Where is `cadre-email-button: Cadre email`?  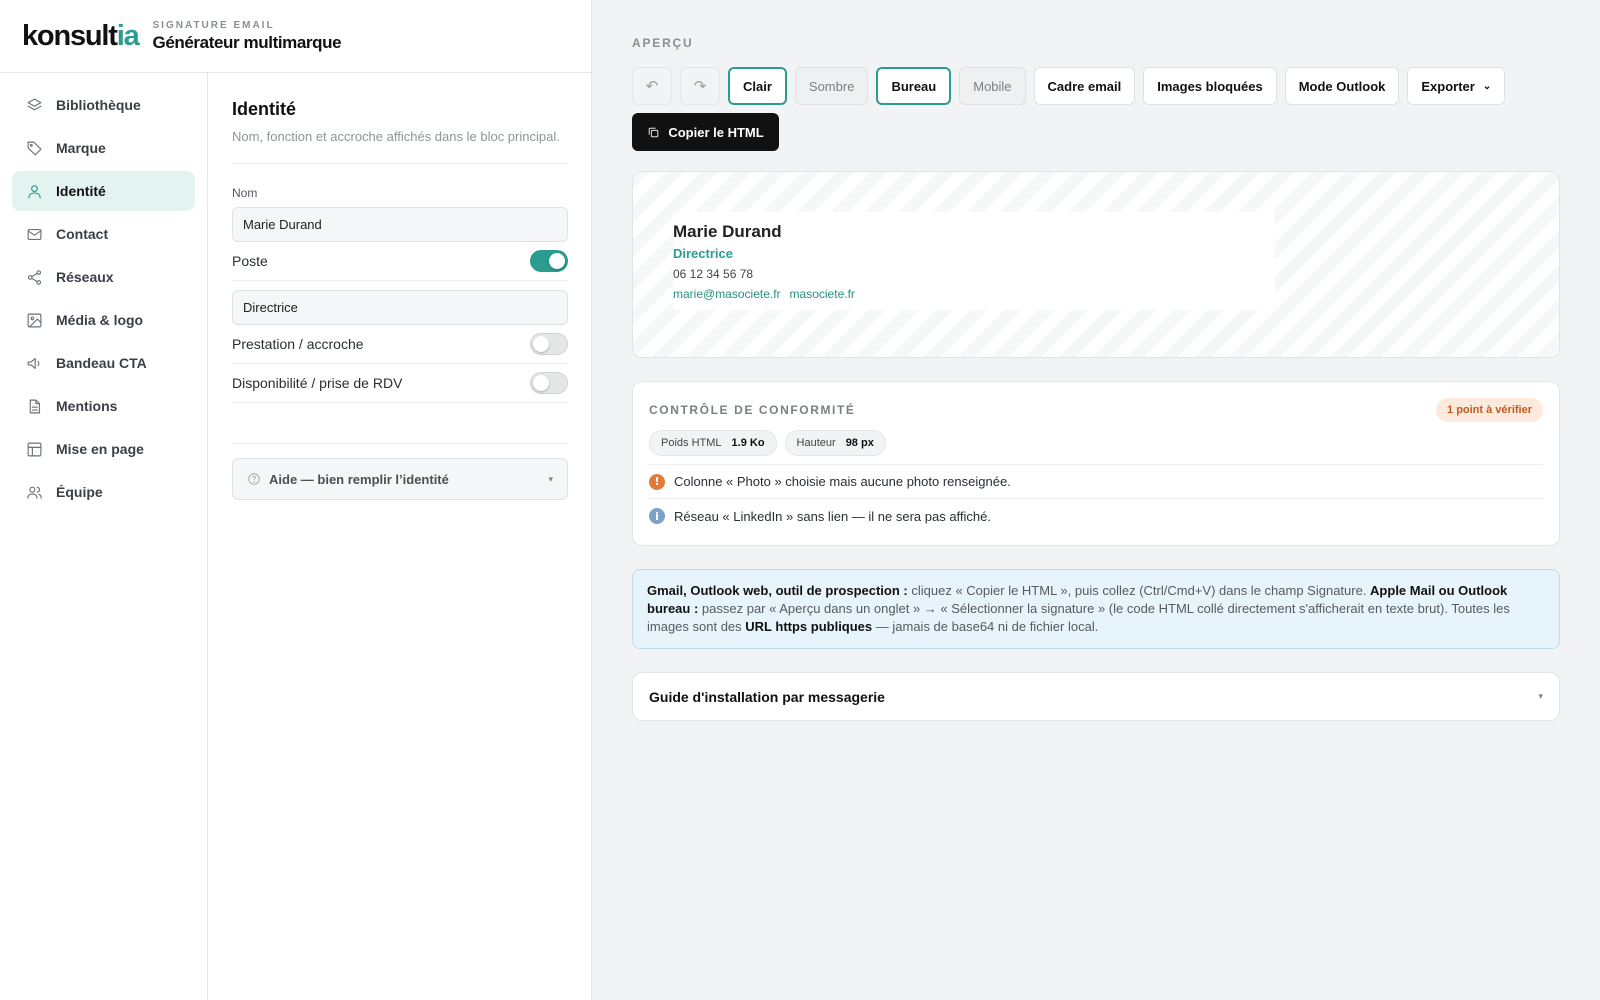
cadre-email-button: Cadre email is located at coordinates (1084, 86).